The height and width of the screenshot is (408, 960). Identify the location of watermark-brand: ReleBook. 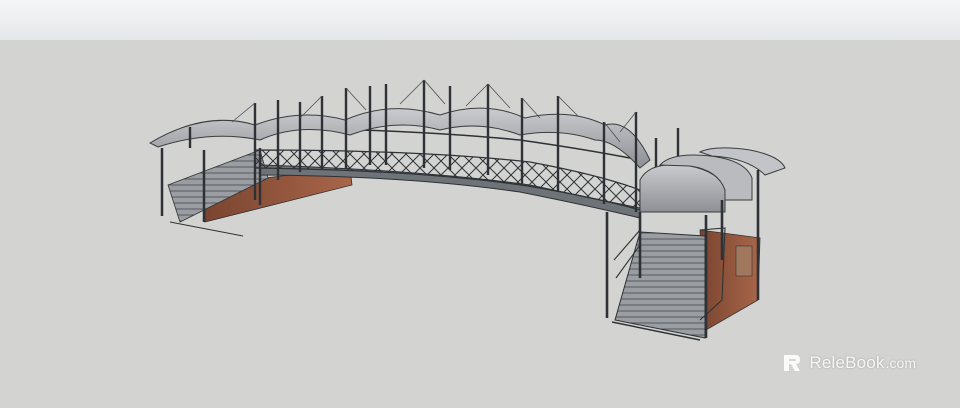
(847, 362).